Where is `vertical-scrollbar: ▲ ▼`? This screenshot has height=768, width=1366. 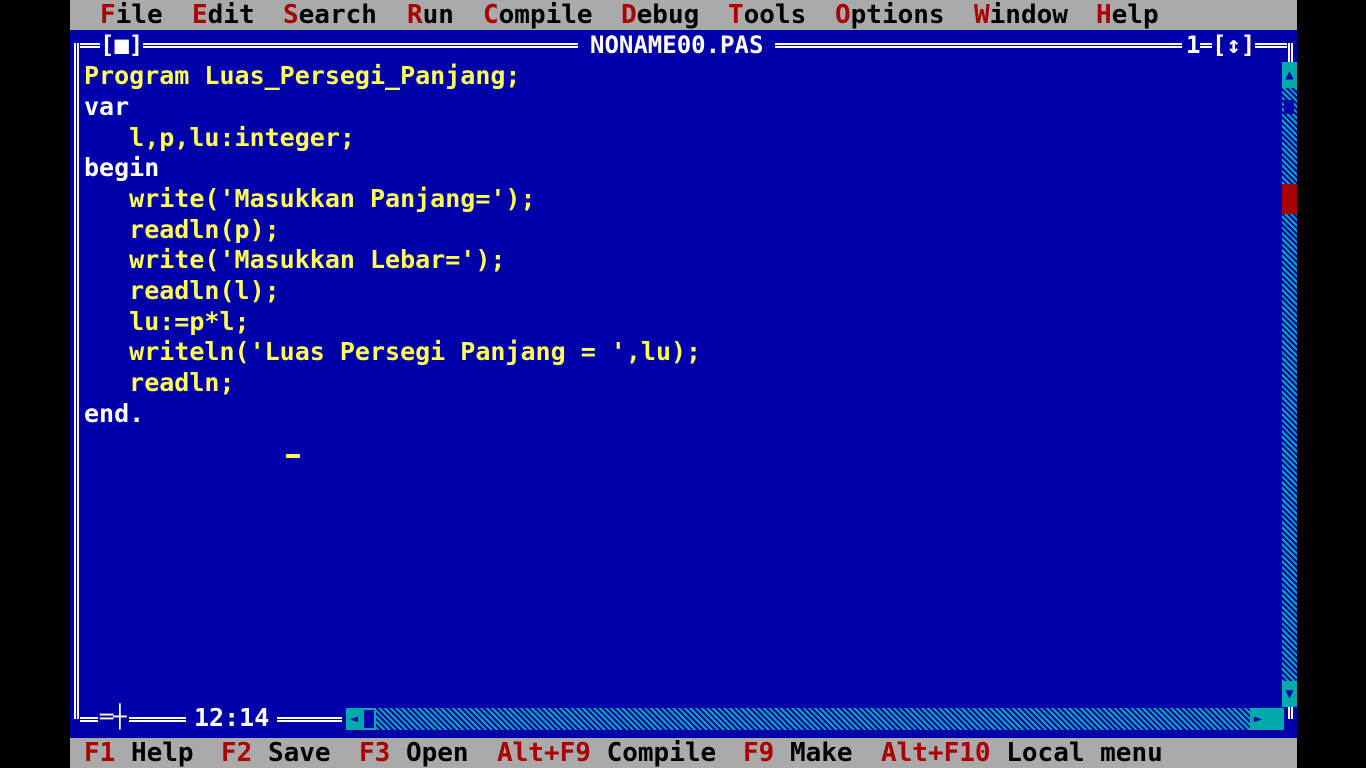 vertical-scrollbar: ▲ ▼ is located at coordinates (1289, 384).